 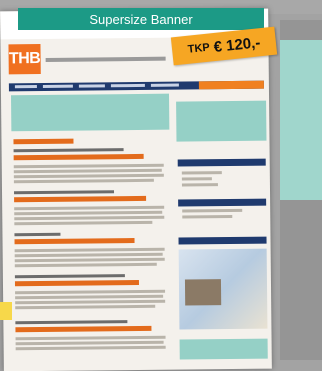 I want to click on sidebar-ad-slot, so click(x=223, y=349).